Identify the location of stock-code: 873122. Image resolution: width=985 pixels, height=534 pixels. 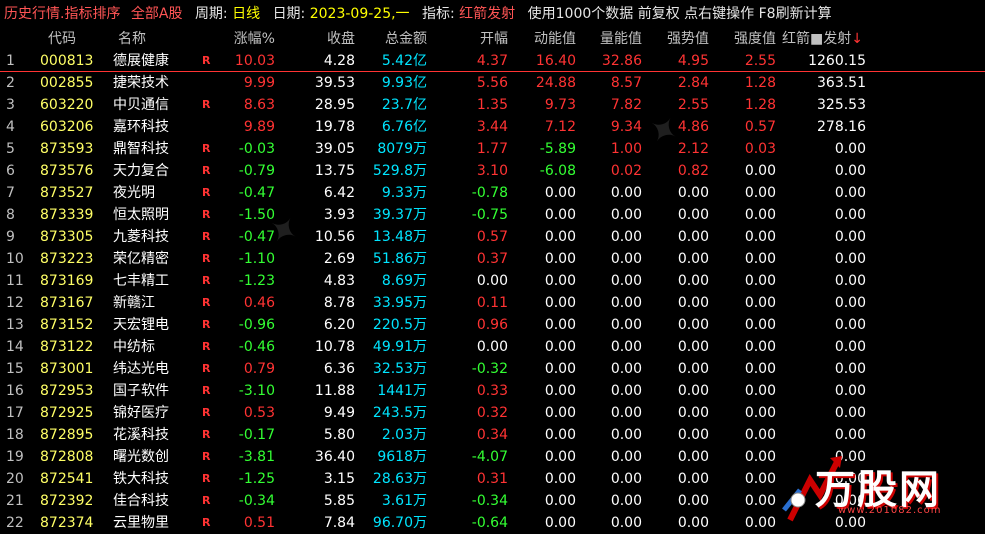
(70, 347).